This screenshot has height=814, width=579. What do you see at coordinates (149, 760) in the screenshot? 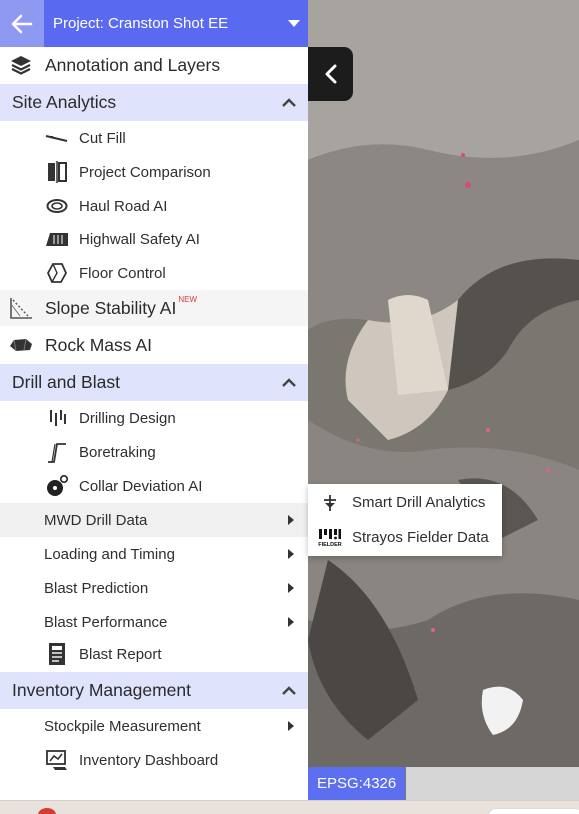
I see `menu-label: Inventory Dashboard` at bounding box center [149, 760].